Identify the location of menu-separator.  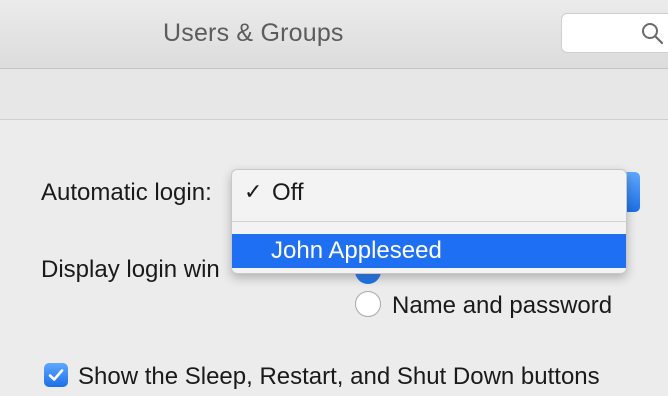
(429, 221).